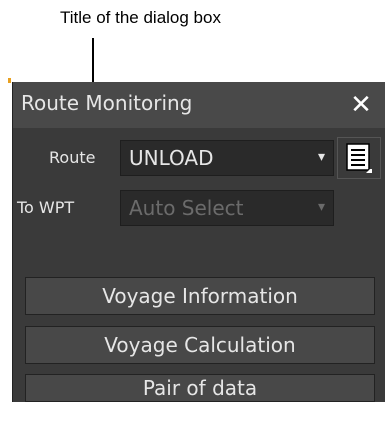  What do you see at coordinates (171, 158) in the screenshot?
I see `route-value: UNLOAD` at bounding box center [171, 158].